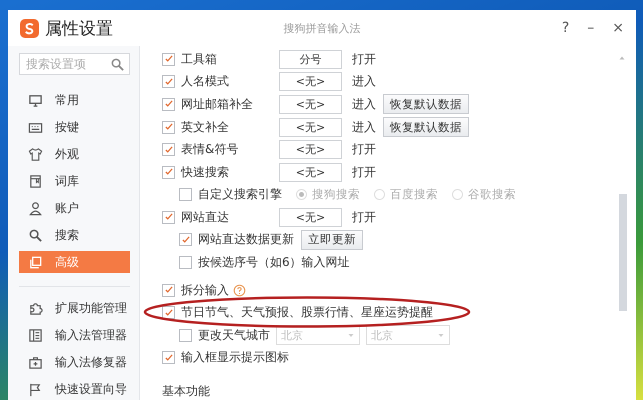  I want to click on option-label: 按候选序号（如6）输入网址, so click(274, 262).